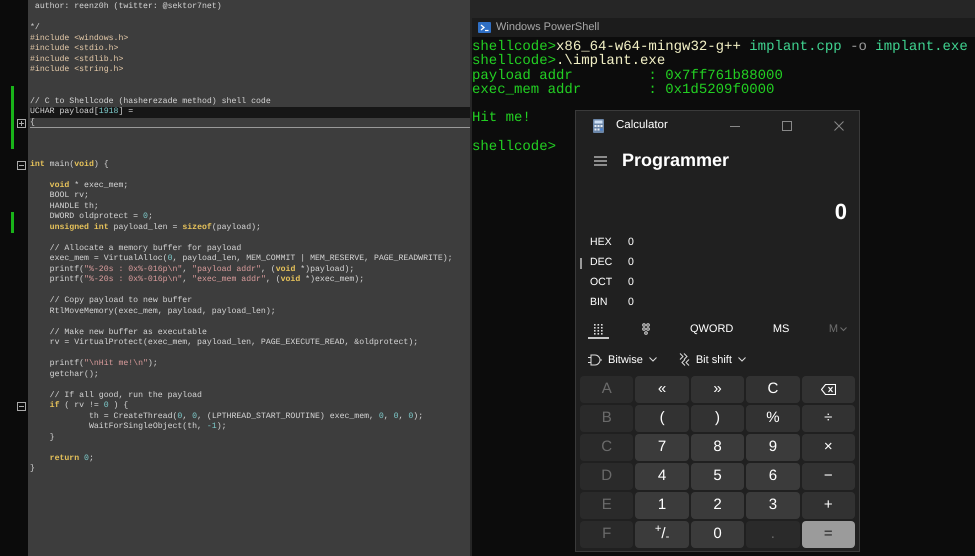 The height and width of the screenshot is (556, 975). Describe the element at coordinates (717, 505) in the screenshot. I see `digit-key: 2` at that location.